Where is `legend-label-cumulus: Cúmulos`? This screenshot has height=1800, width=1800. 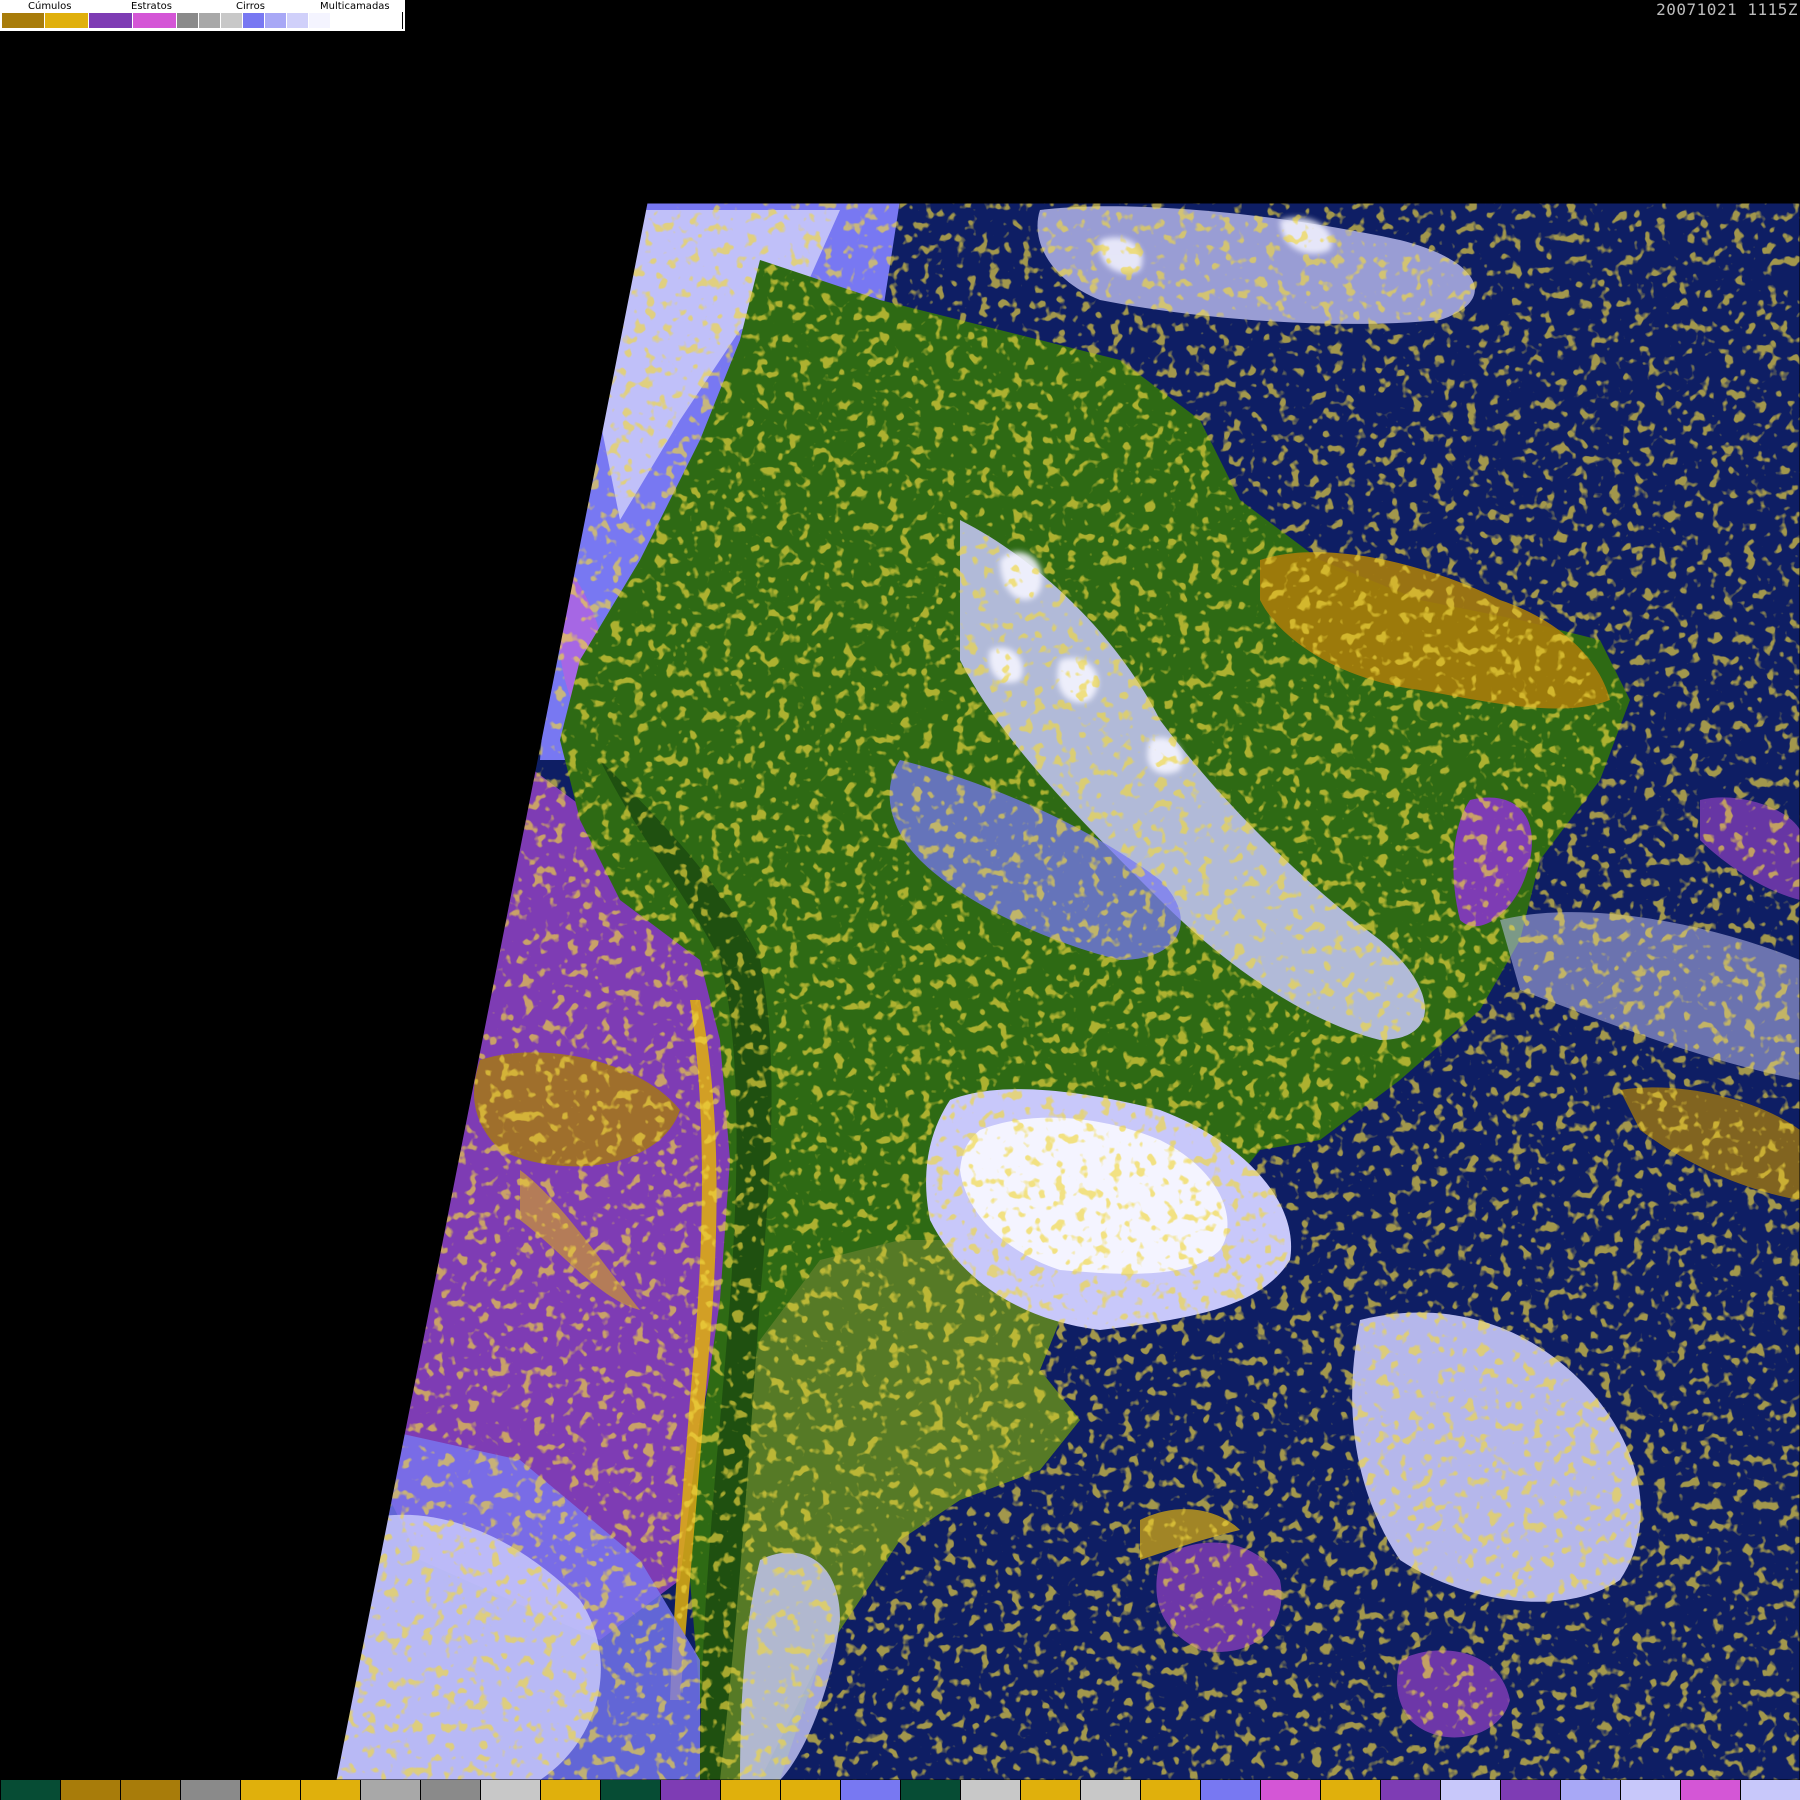 legend-label-cumulus: Cúmulos is located at coordinates (50, 6).